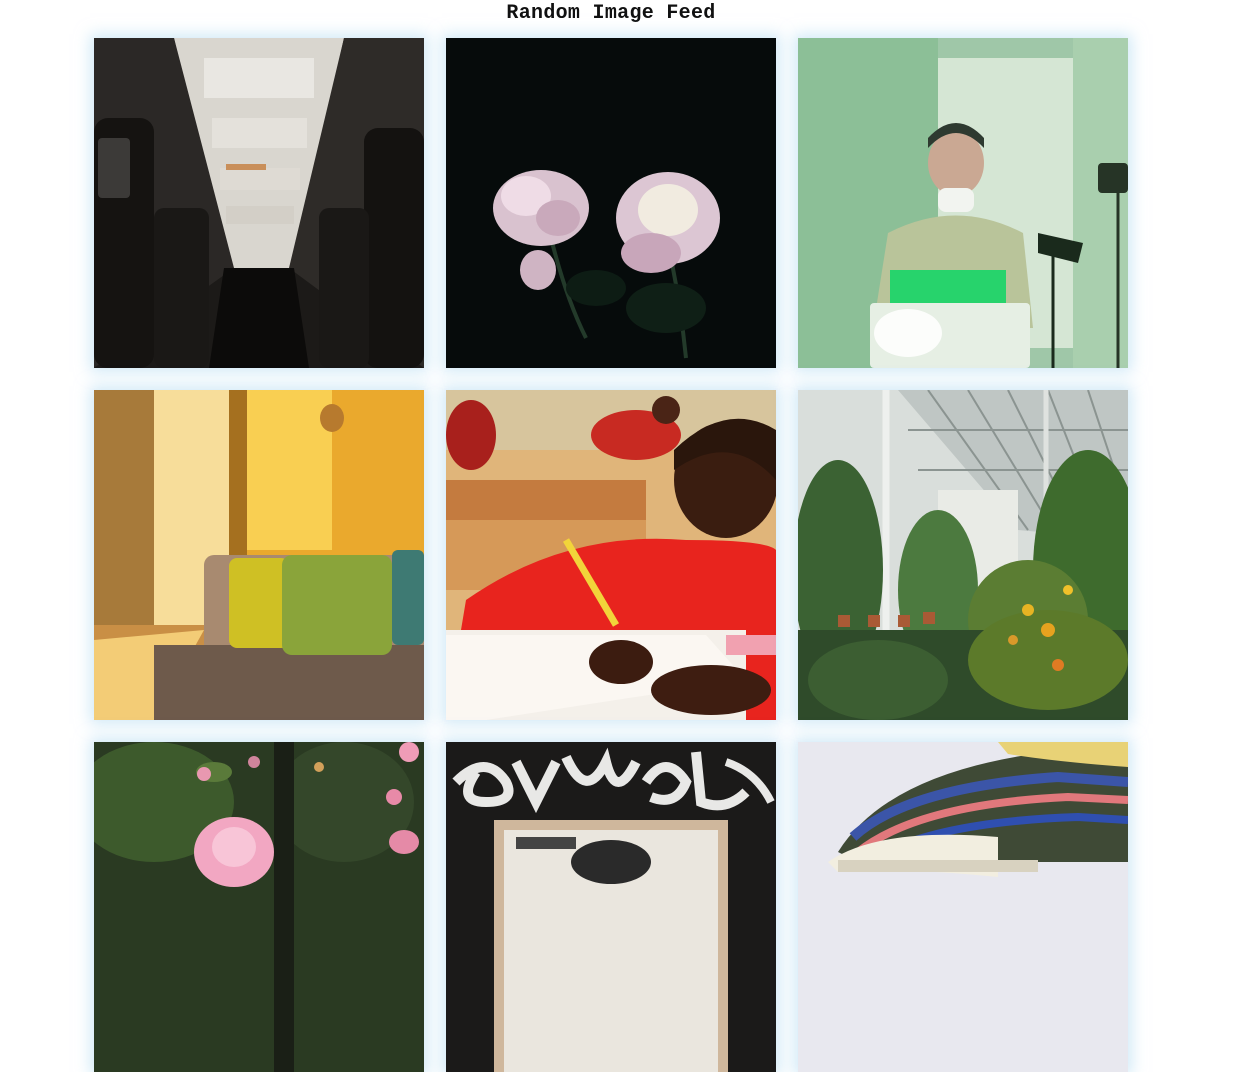 Image resolution: width=1235 pixels, height=1072 pixels. I want to click on feed-image-greenhouse, so click(963, 555).